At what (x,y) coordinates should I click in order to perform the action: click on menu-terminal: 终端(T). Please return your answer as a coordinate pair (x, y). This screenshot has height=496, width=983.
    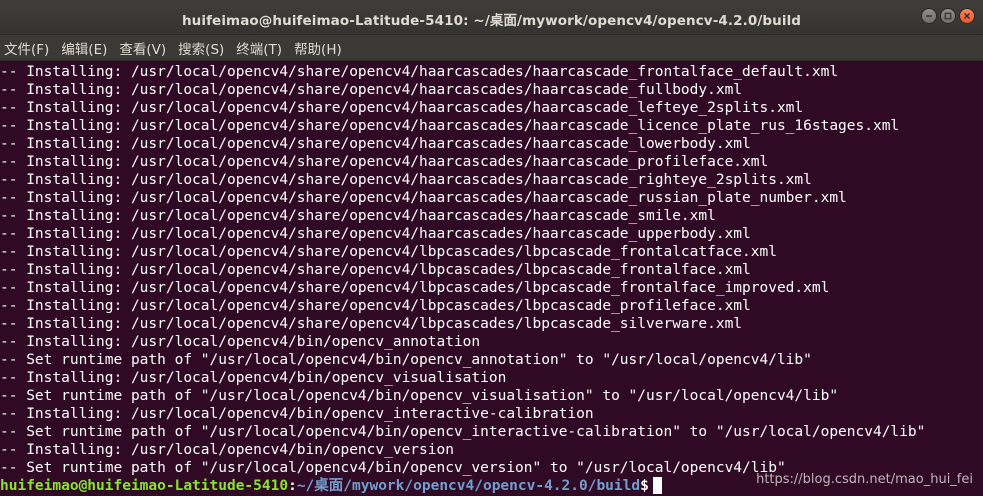
    Looking at the image, I should click on (259, 48).